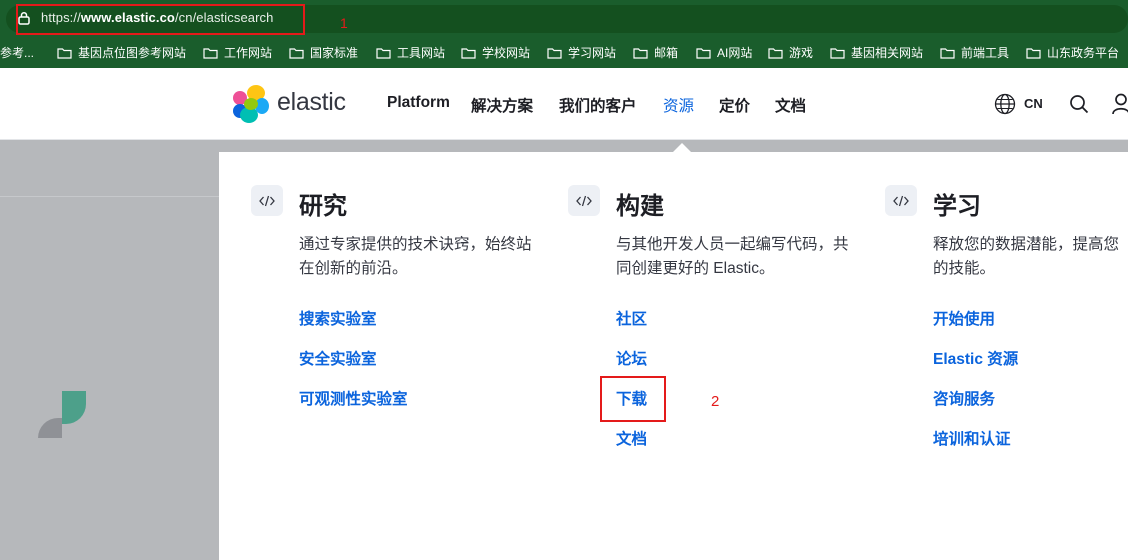 This screenshot has height=560, width=1128. What do you see at coordinates (975, 358) in the screenshot?
I see `link-elastic-resources: Elastic 资源` at bounding box center [975, 358].